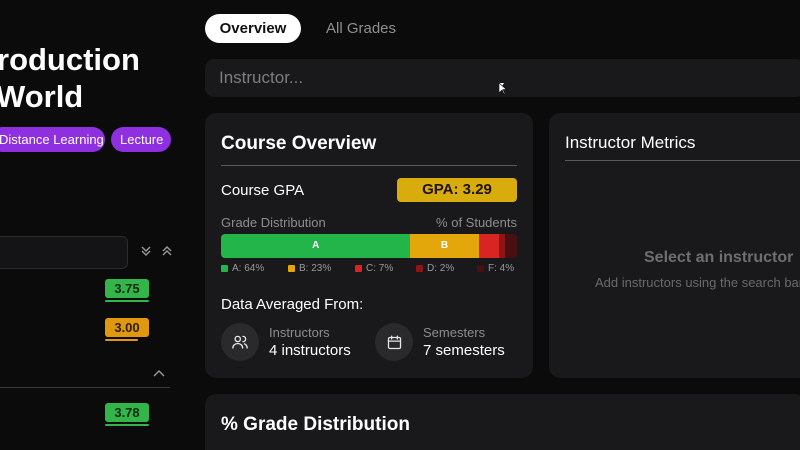 The width and height of the screenshot is (800, 450). Describe the element at coordinates (273, 222) in the screenshot. I see `grade-distribution-label: Grade Distribution` at that location.